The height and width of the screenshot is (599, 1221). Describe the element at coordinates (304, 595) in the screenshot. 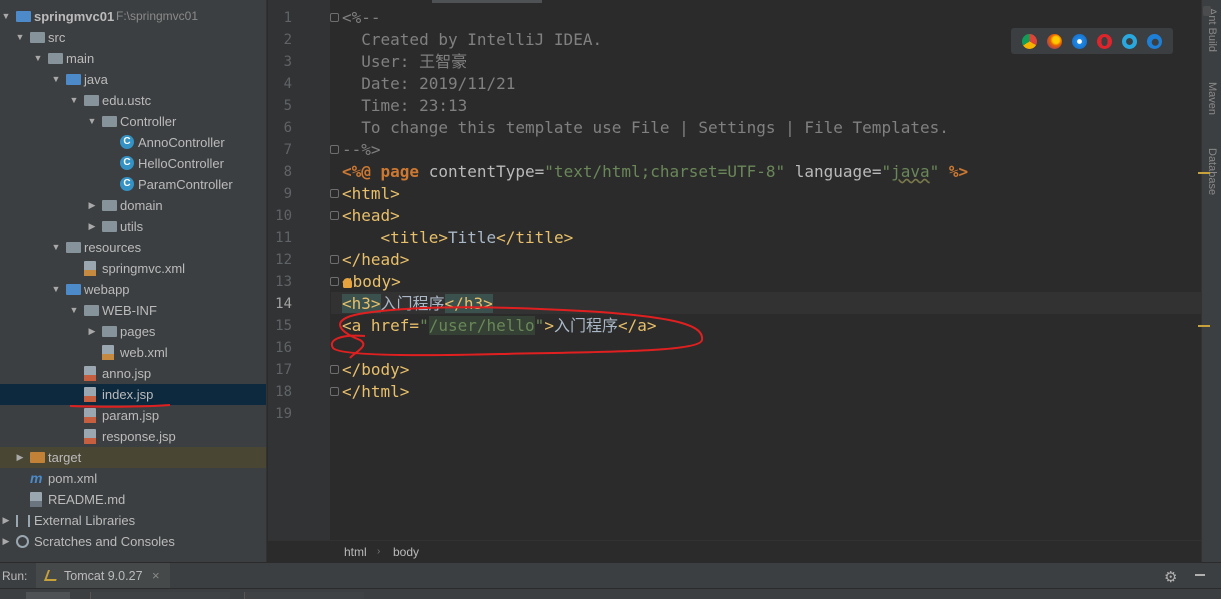

I see `subtab-catalina-log` at that location.